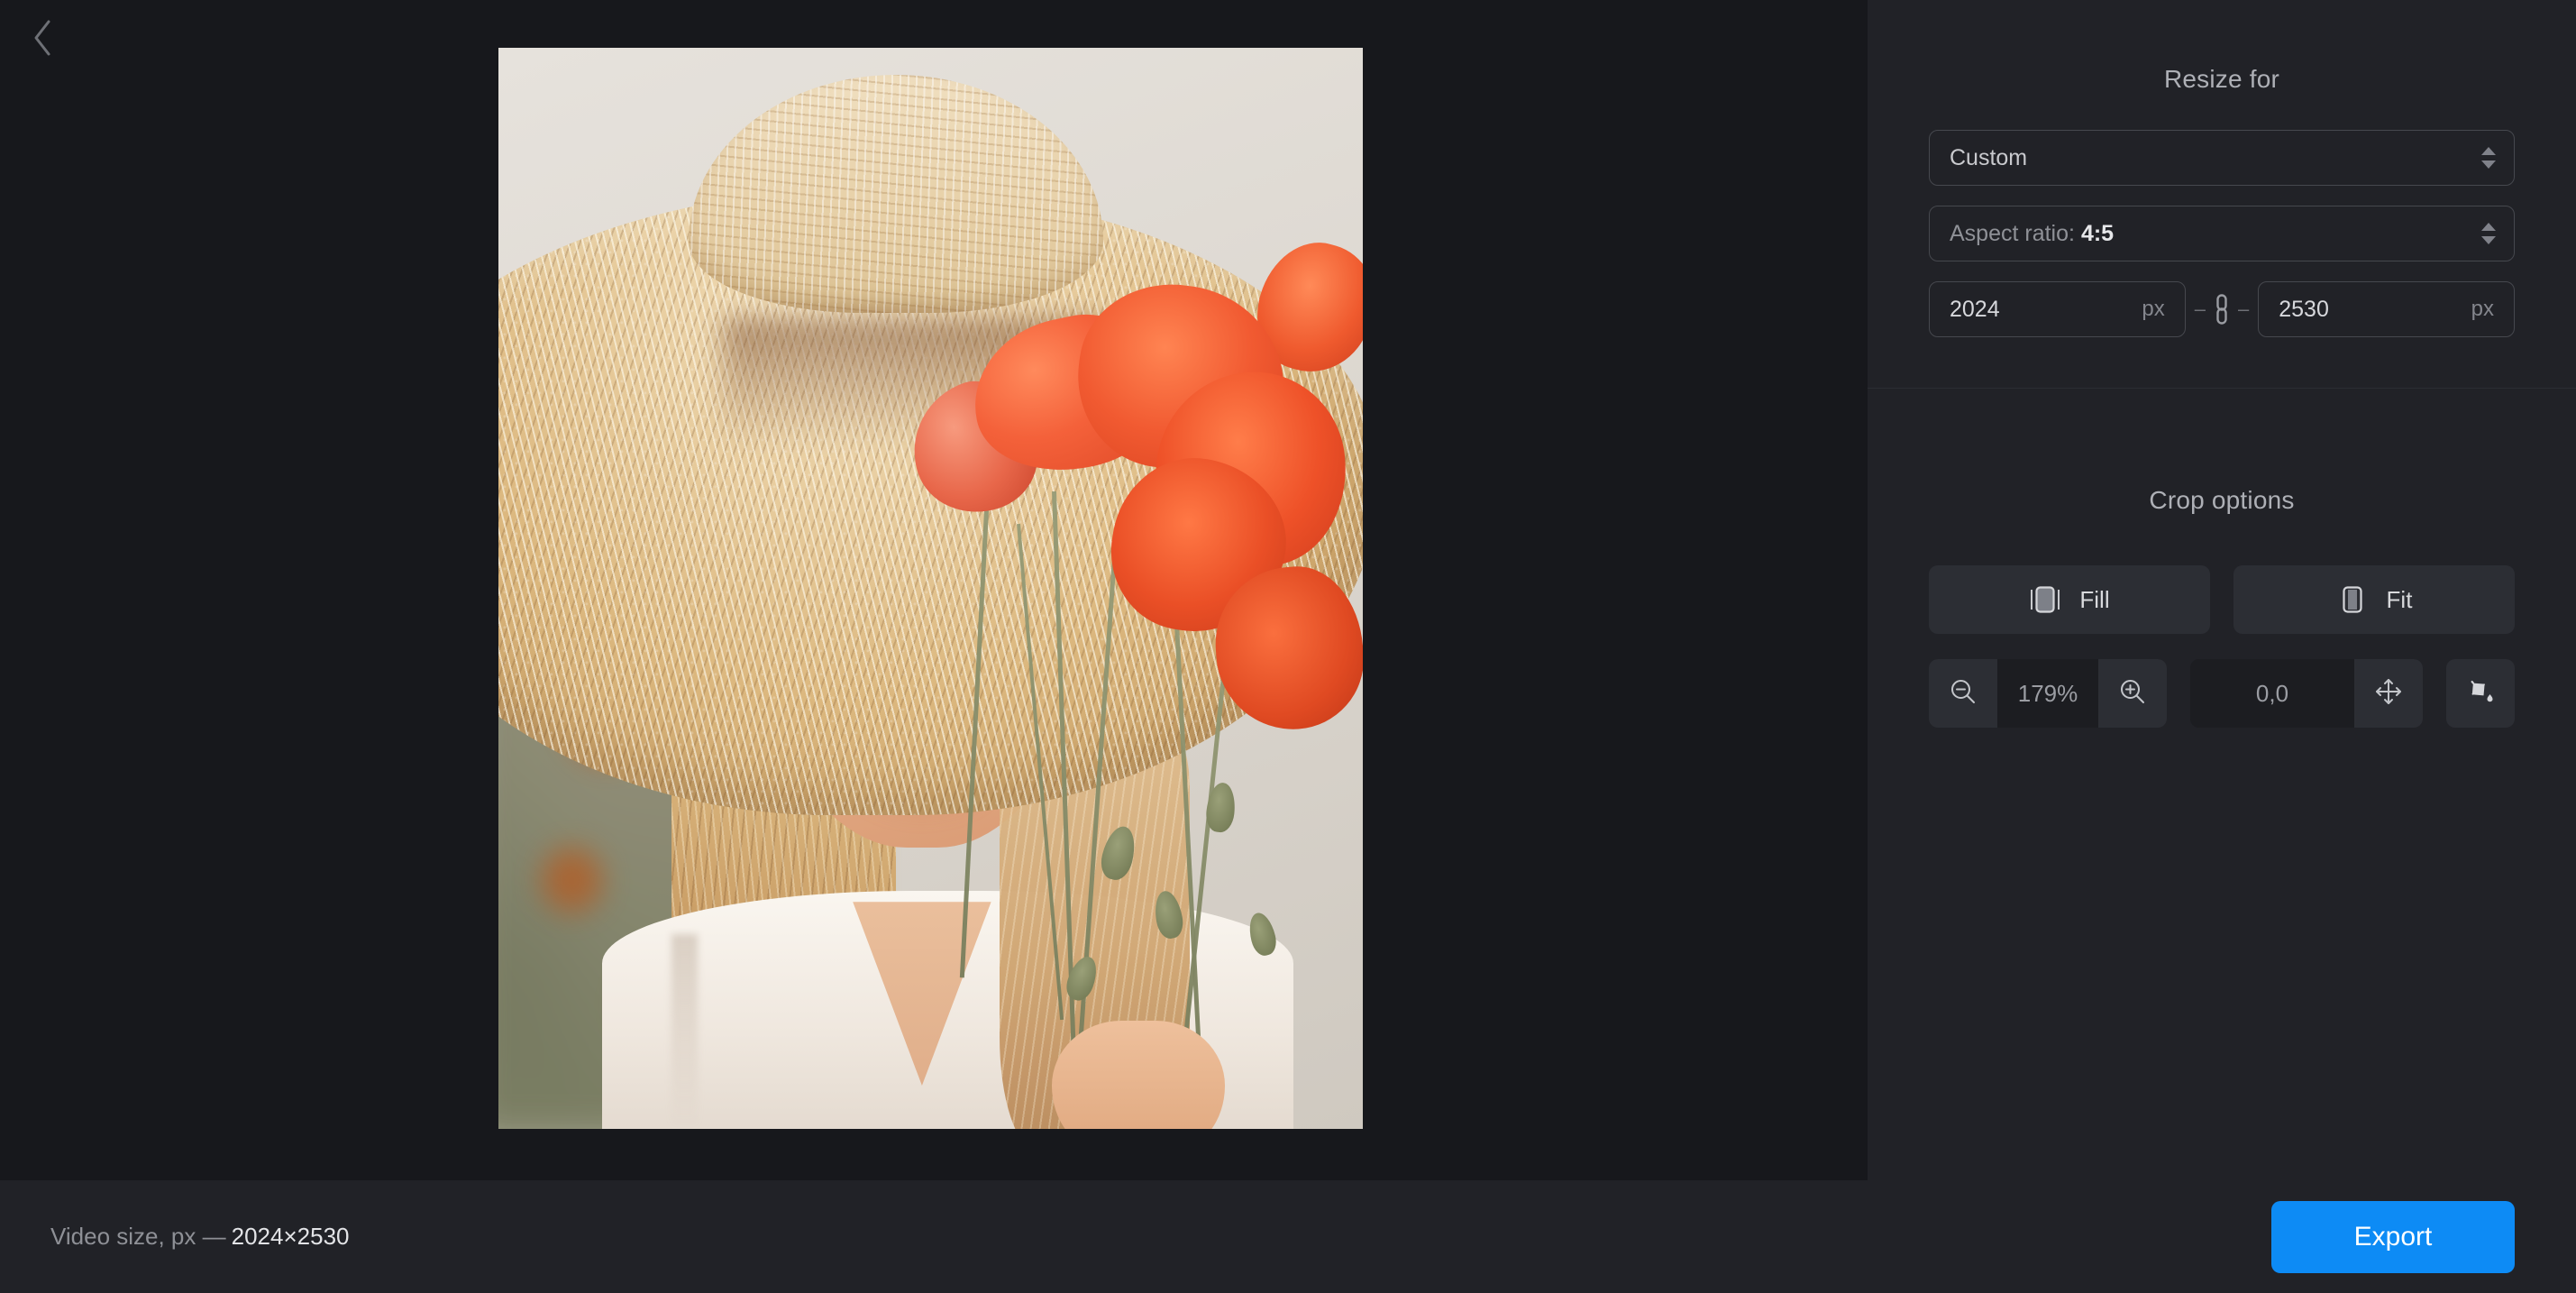 The height and width of the screenshot is (1293, 2576). I want to click on paint-bucket-icon, so click(2480, 693).